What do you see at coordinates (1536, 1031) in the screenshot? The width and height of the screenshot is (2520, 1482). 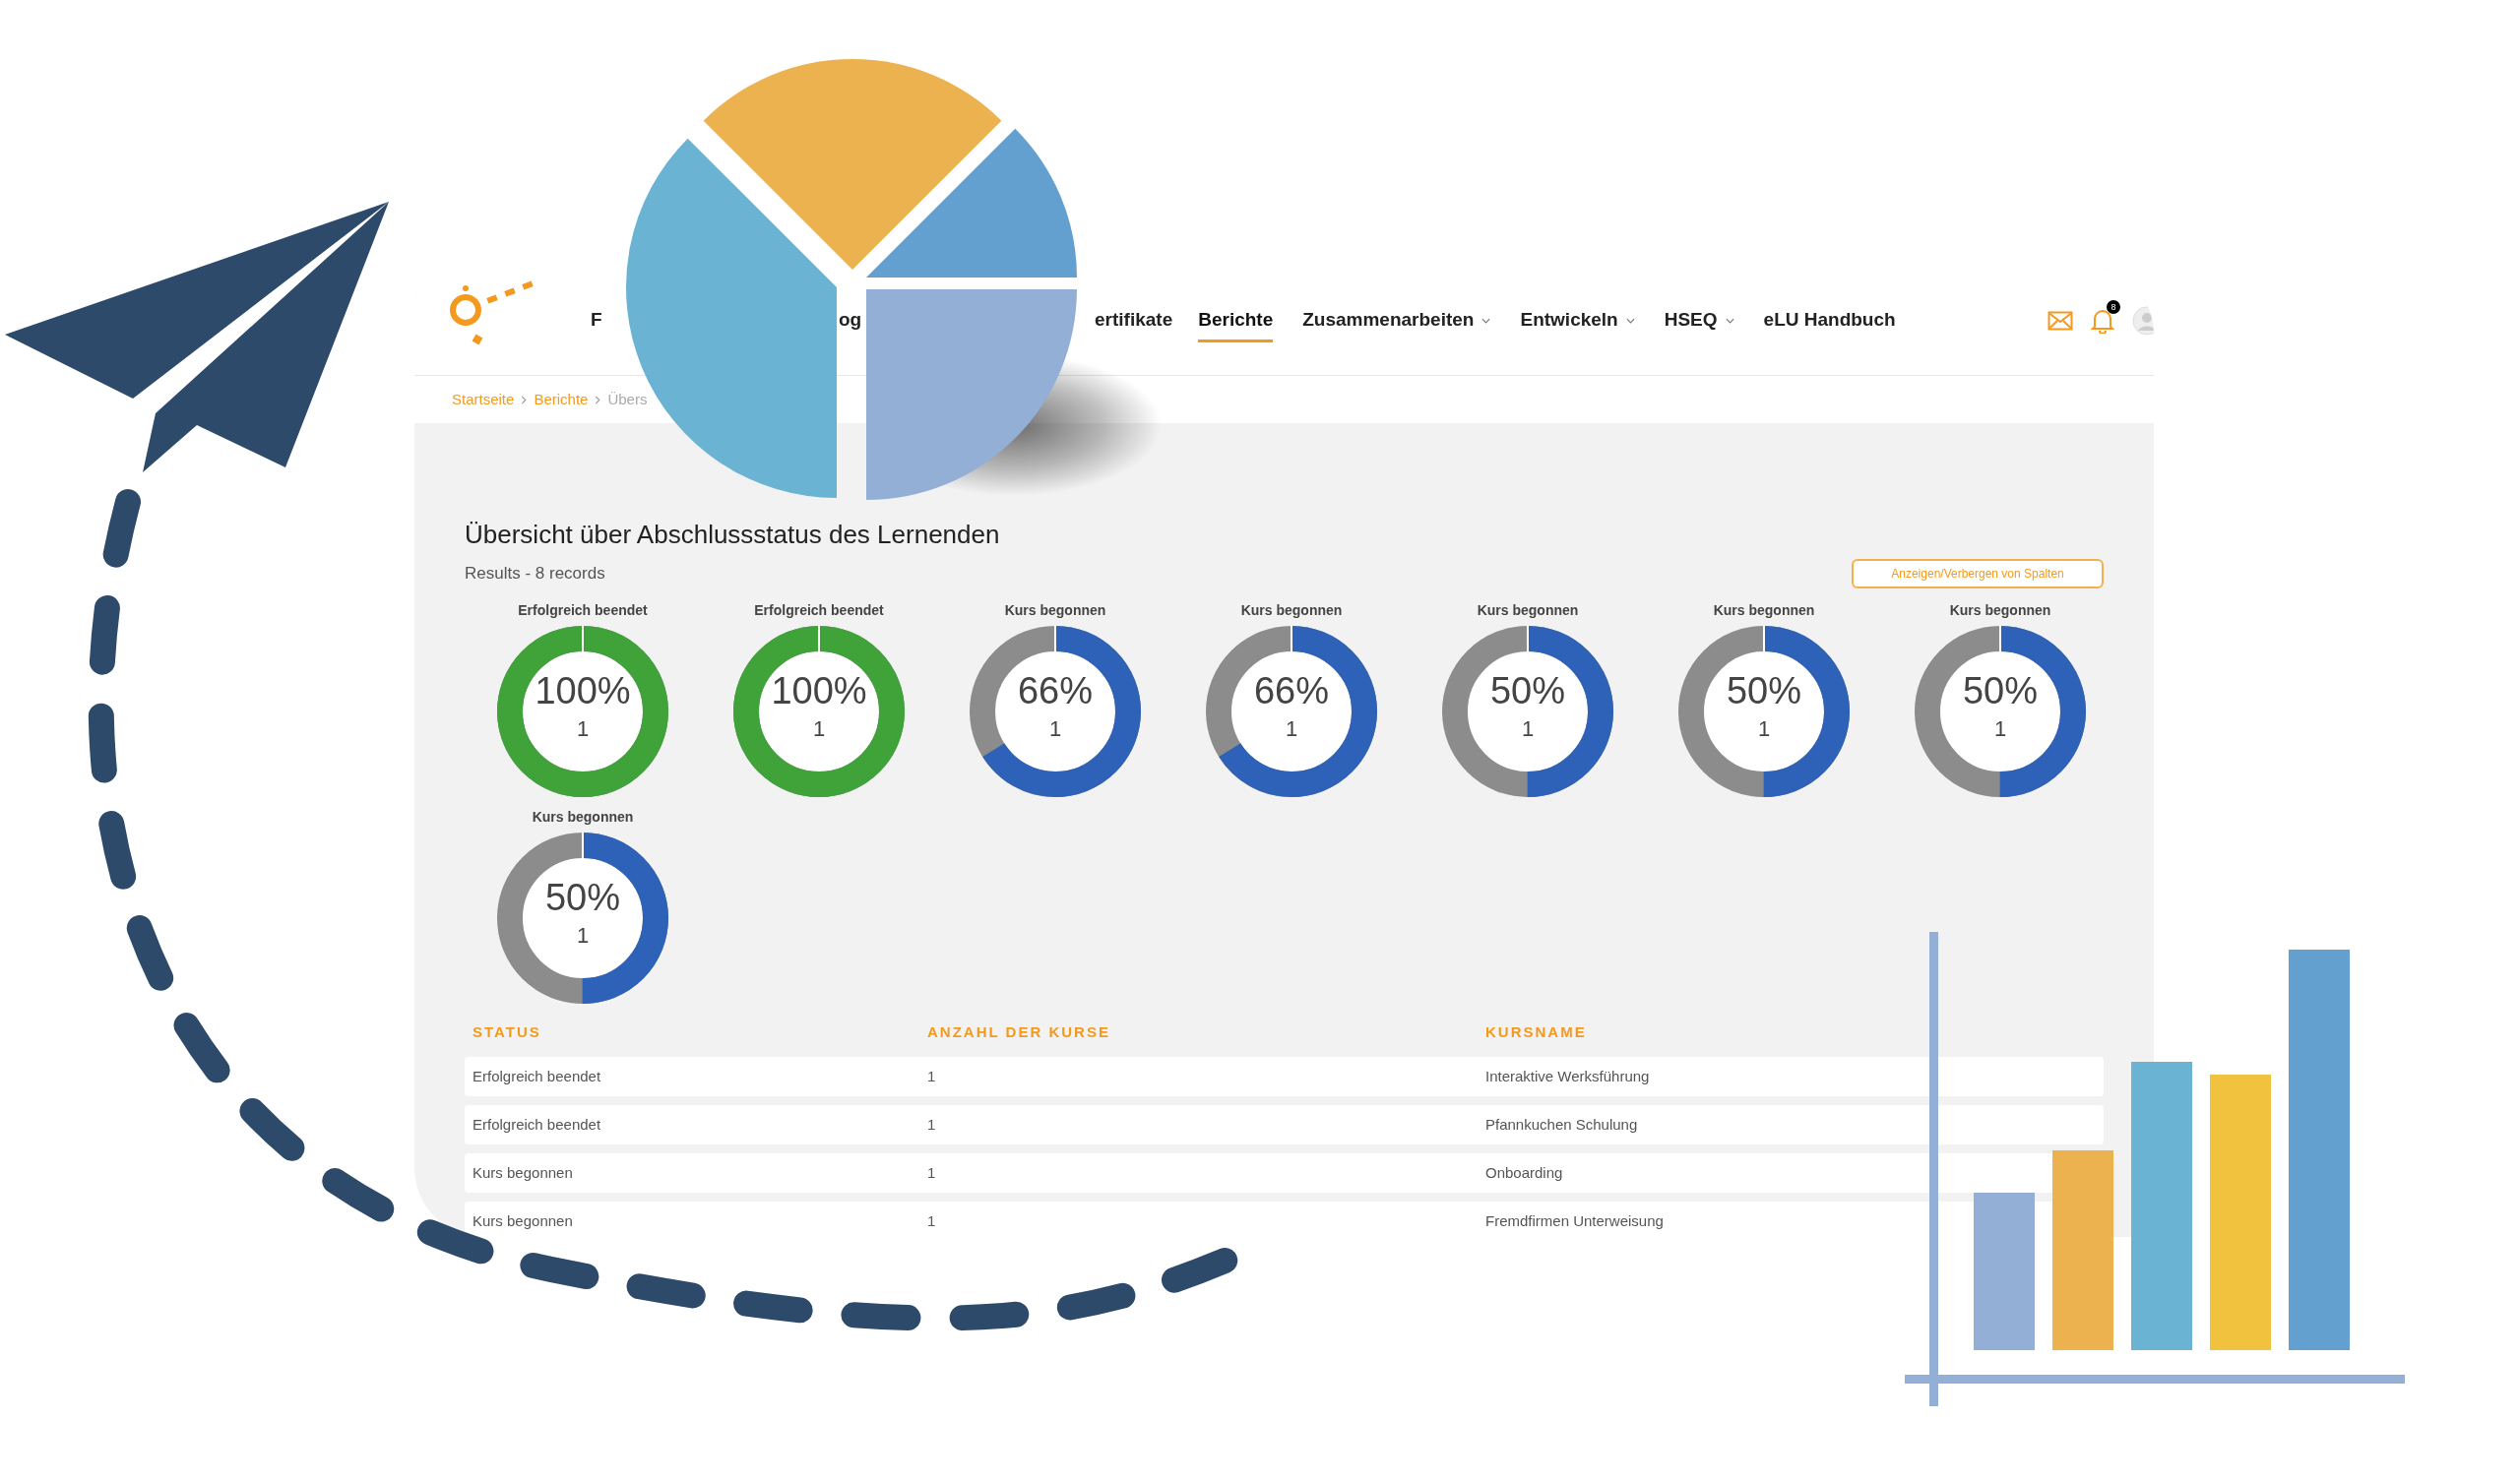 I see `column-header: KURSNAME` at bounding box center [1536, 1031].